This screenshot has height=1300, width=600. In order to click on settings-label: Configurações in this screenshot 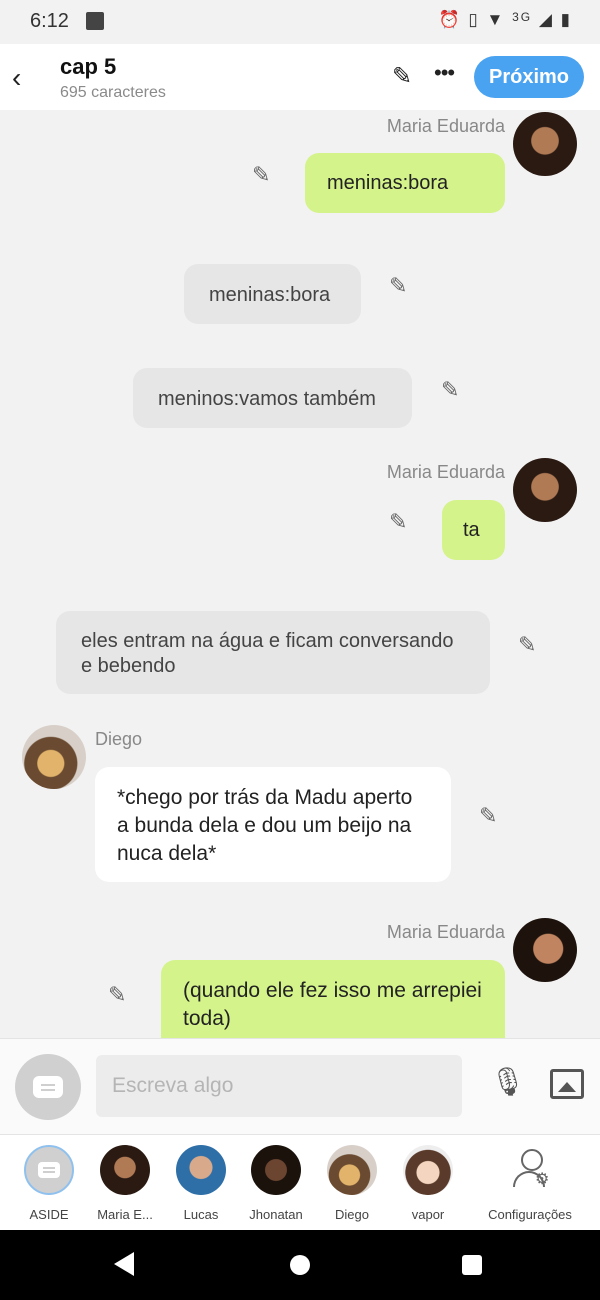, I will do `click(530, 1214)`.